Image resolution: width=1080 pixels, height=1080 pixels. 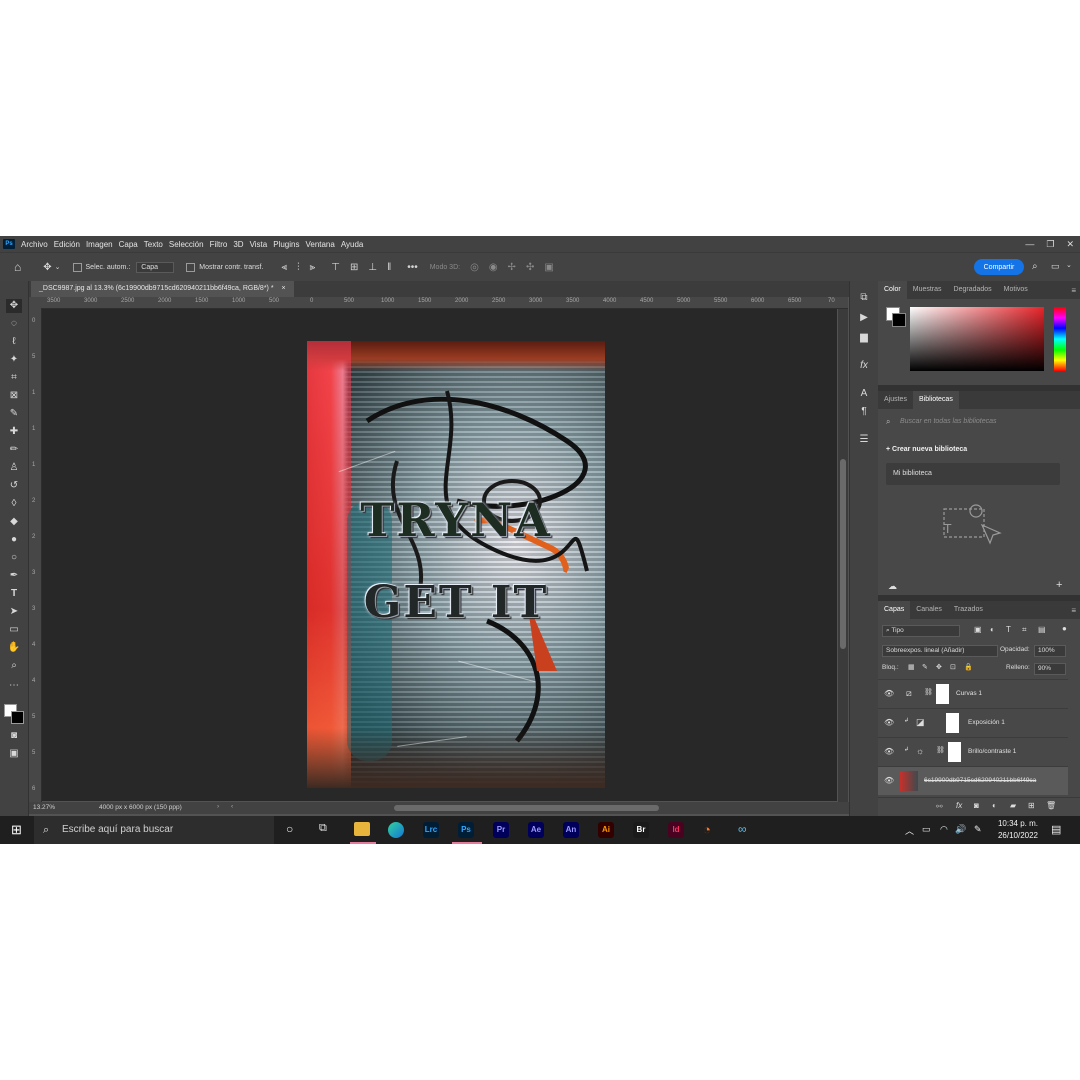 I want to click on vertical-scroll-thumb, so click(x=843, y=554).